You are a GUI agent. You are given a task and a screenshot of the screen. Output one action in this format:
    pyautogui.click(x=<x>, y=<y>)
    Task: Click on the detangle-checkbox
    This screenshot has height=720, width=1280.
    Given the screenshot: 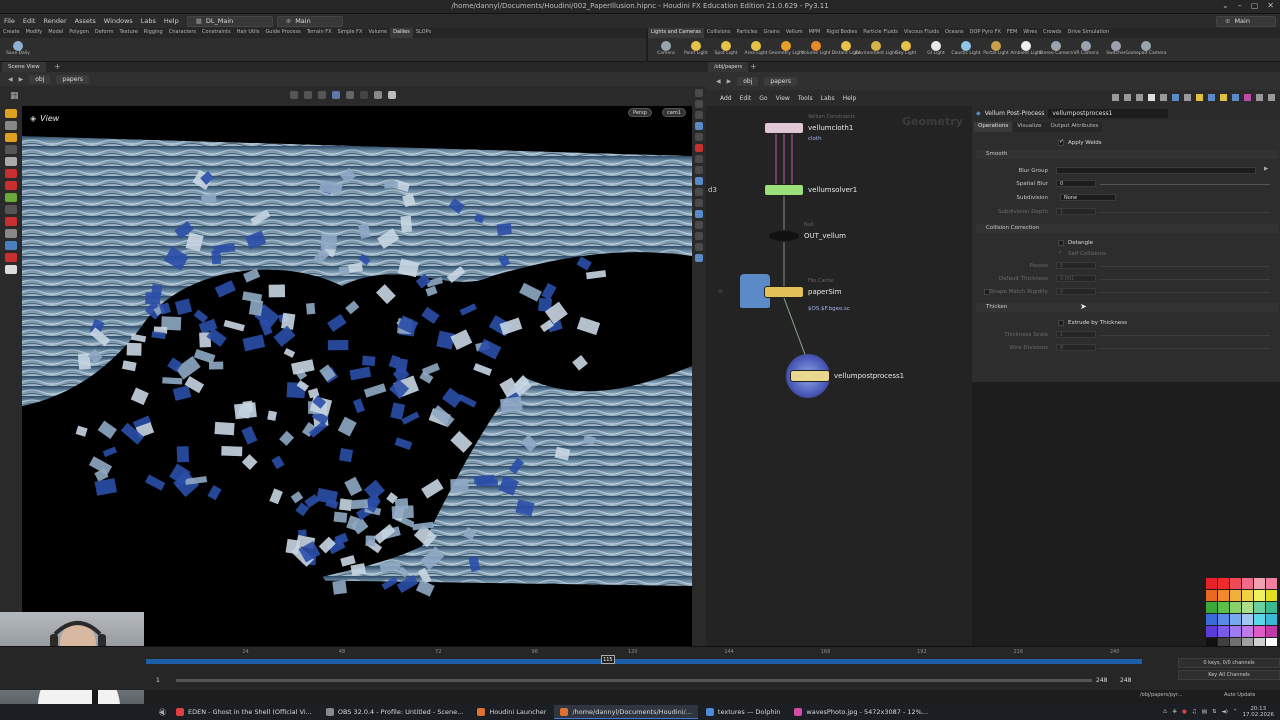 What is the action you would take?
    pyautogui.click(x=1061, y=243)
    